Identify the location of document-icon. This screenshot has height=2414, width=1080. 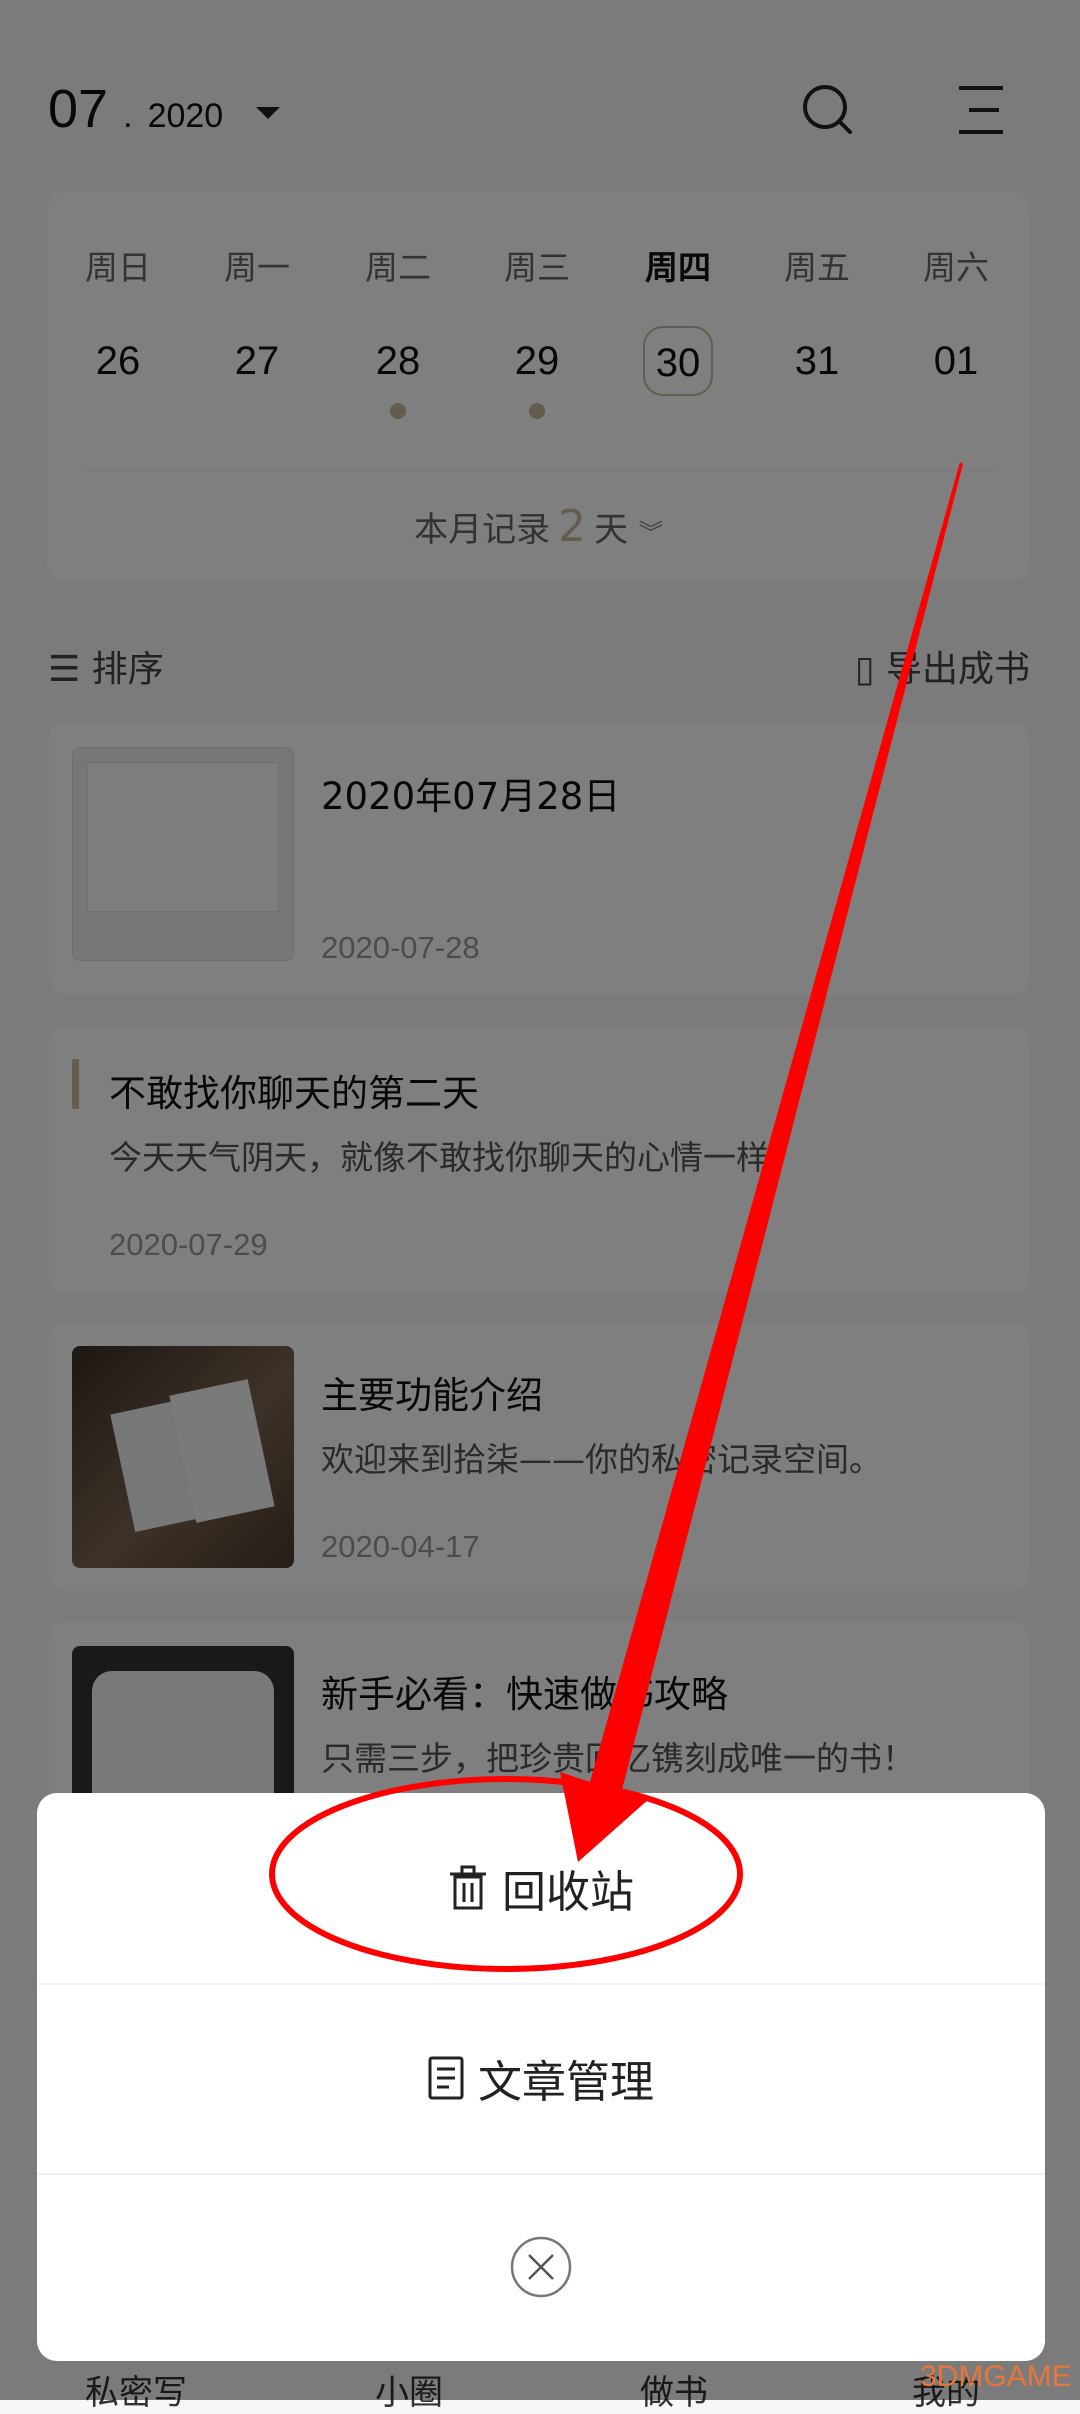
(446, 2078).